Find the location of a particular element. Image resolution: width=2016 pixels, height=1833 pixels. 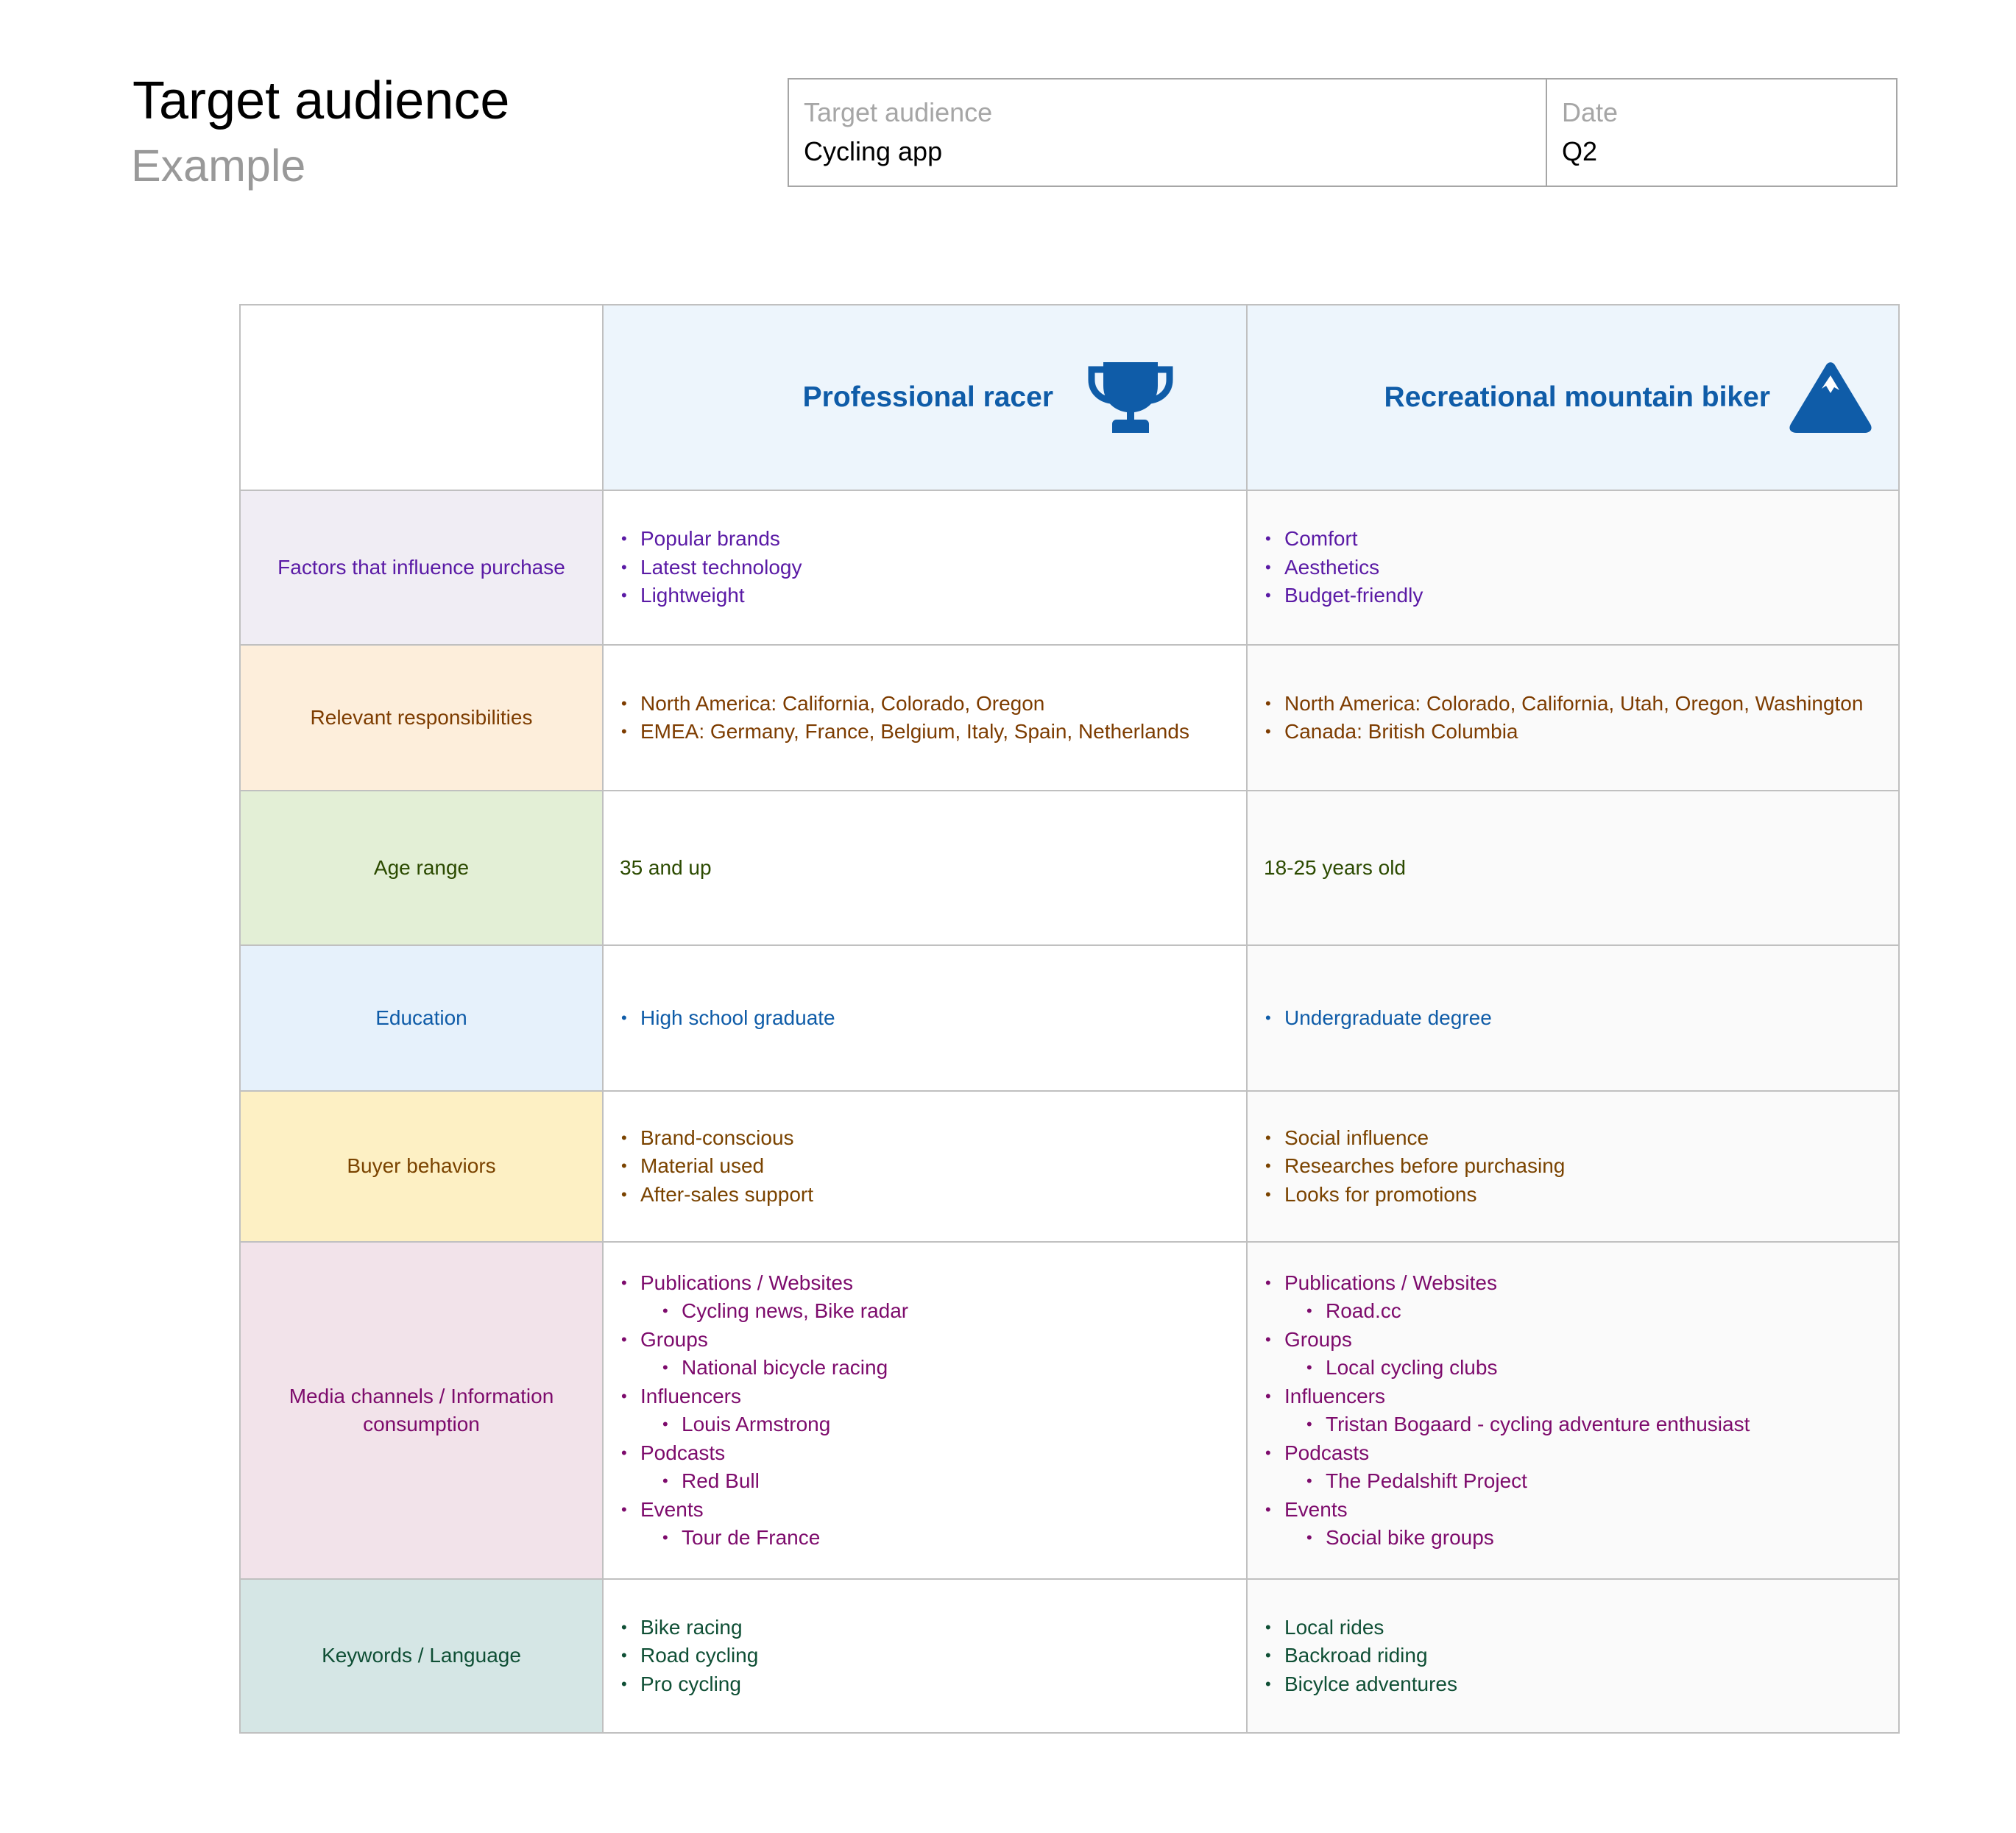

page-subtitle: Example is located at coordinates (218, 166).